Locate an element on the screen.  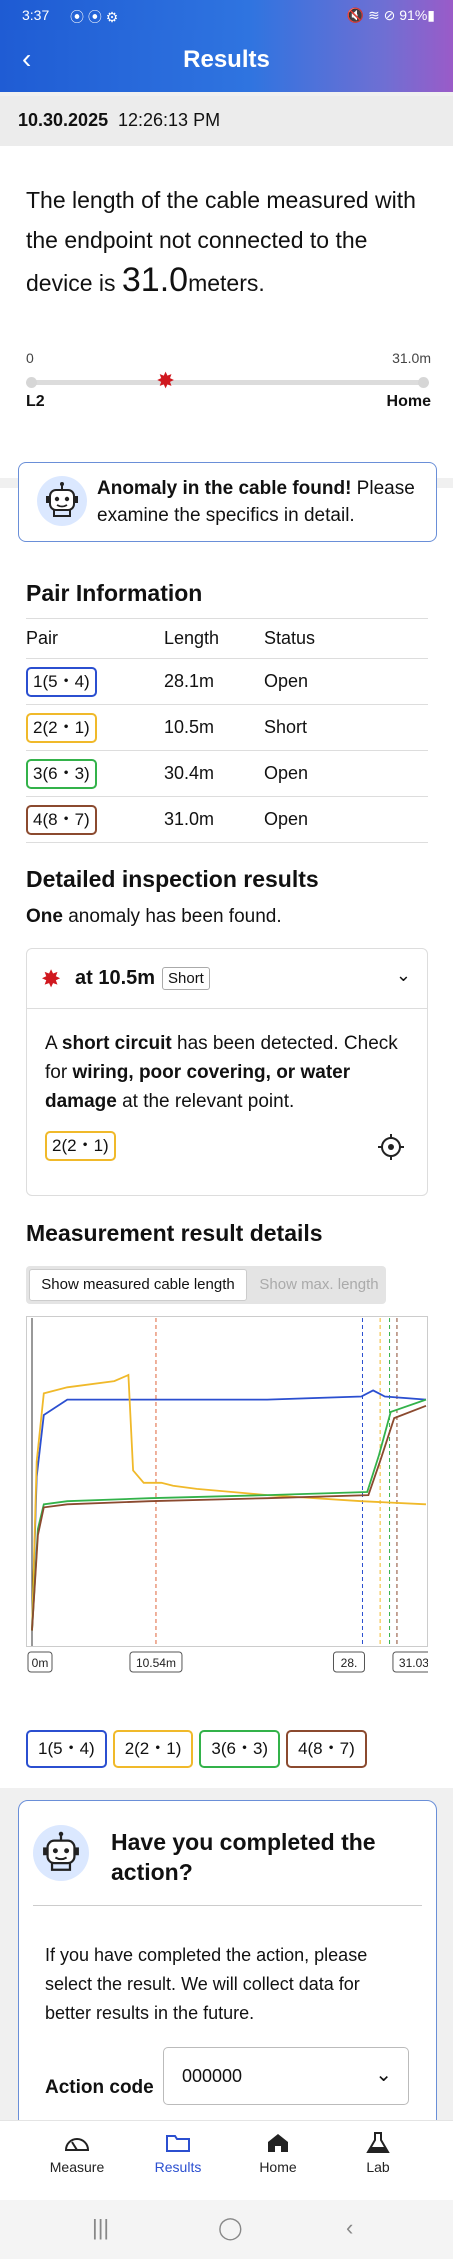
scale-start-value: 0 is located at coordinates (30, 358).